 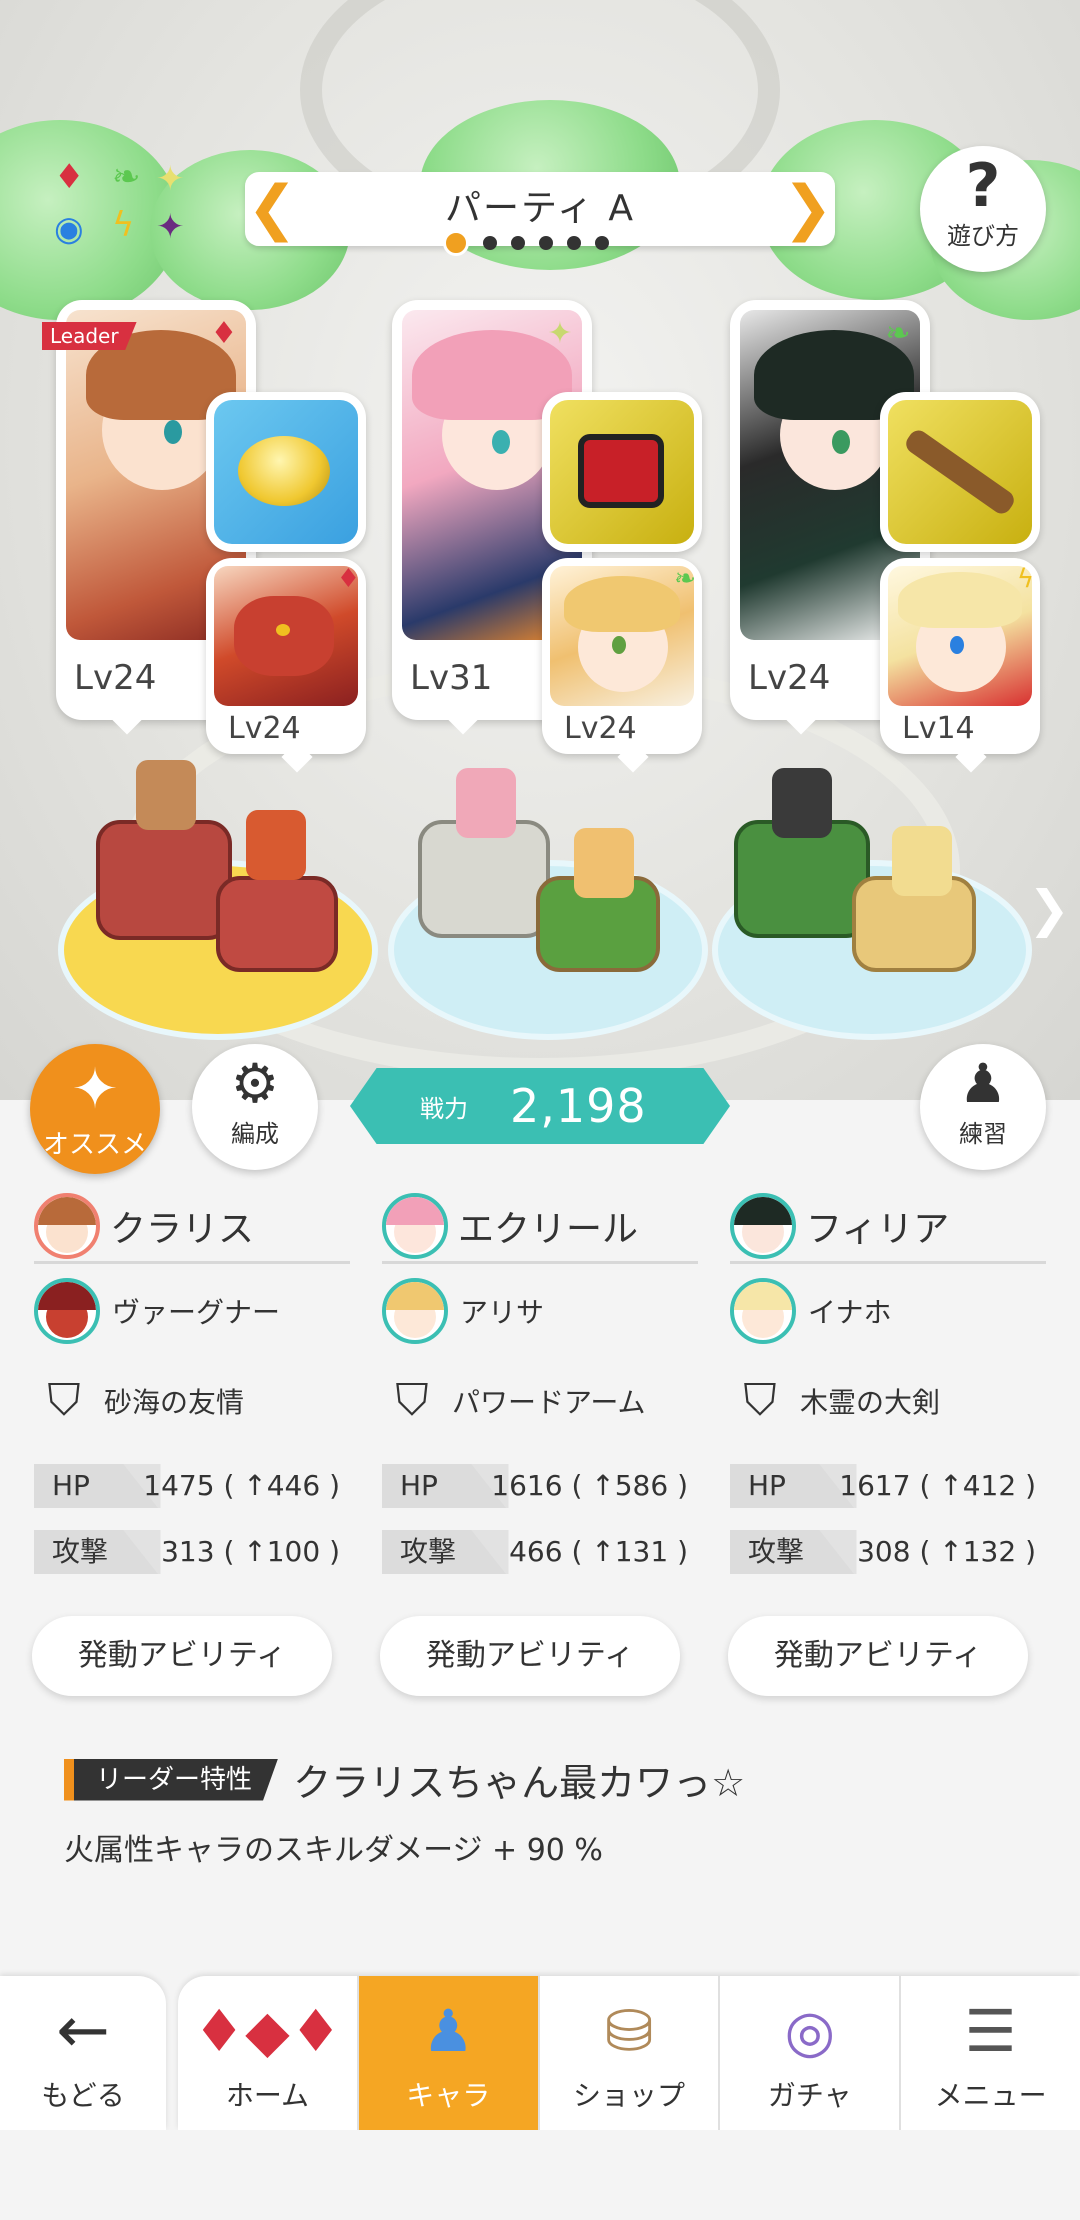 I want to click on back-arrow-icon: ←, so click(x=83, y=2031).